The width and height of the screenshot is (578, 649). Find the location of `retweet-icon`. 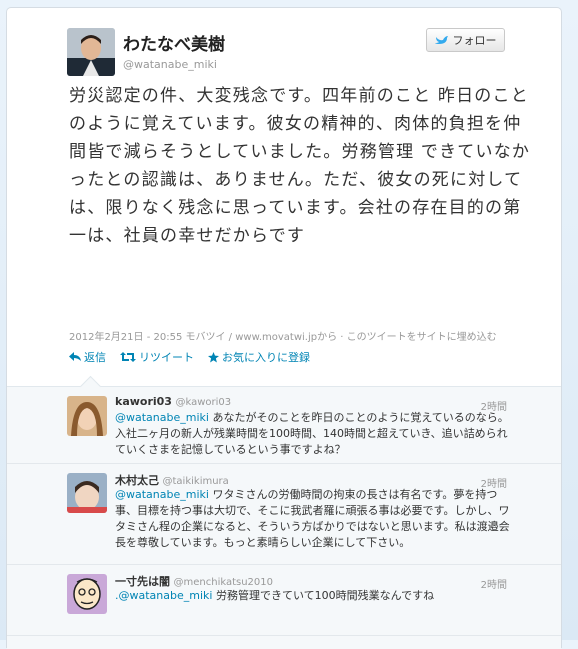

retweet-icon is located at coordinates (128, 357).